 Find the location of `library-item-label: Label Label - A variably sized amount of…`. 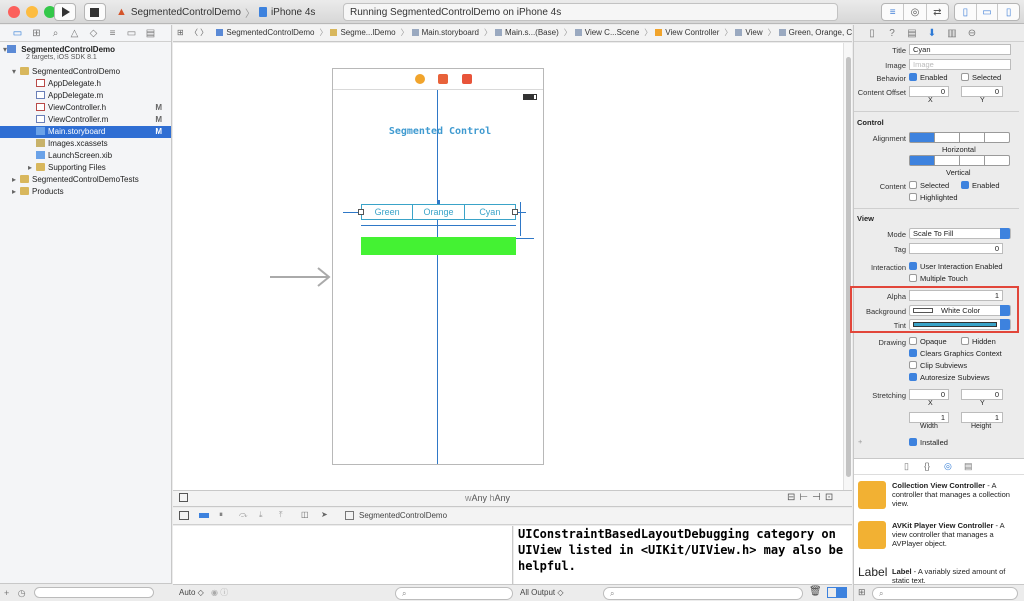

library-item-label: Label Label - A variably sized amount of… is located at coordinates (938, 575).